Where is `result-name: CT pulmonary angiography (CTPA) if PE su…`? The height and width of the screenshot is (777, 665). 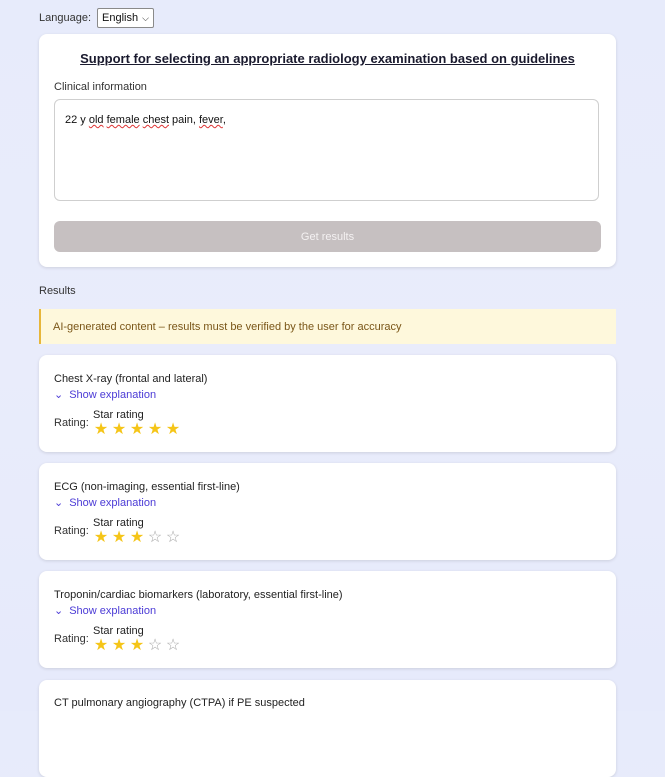
result-name: CT pulmonary angiography (CTPA) if PE su… is located at coordinates (179, 703).